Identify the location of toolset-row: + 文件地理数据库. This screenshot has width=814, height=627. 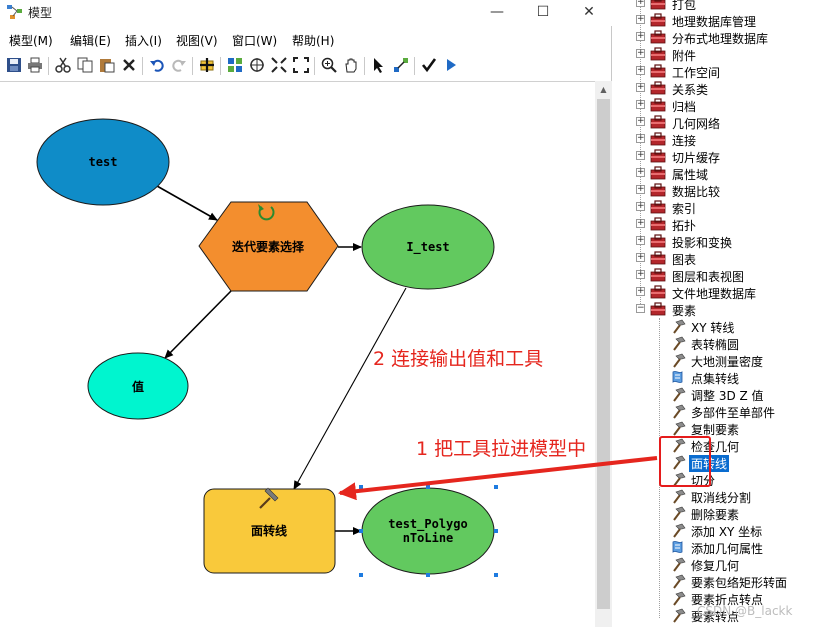
(713, 292).